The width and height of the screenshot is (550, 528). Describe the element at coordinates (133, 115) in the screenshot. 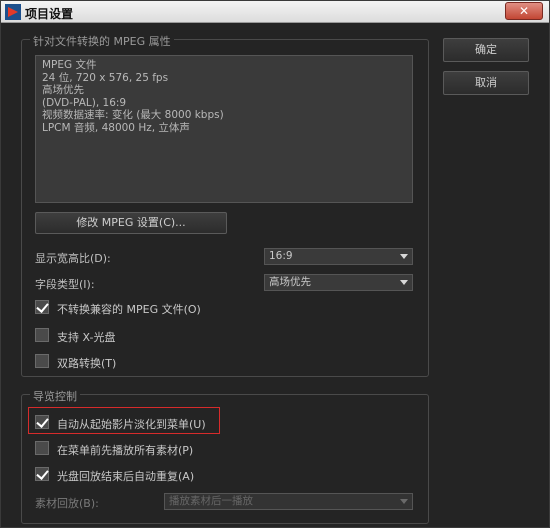

I see `info-line: 视频数据速率: 变化 (最大 8000 kbps)` at that location.